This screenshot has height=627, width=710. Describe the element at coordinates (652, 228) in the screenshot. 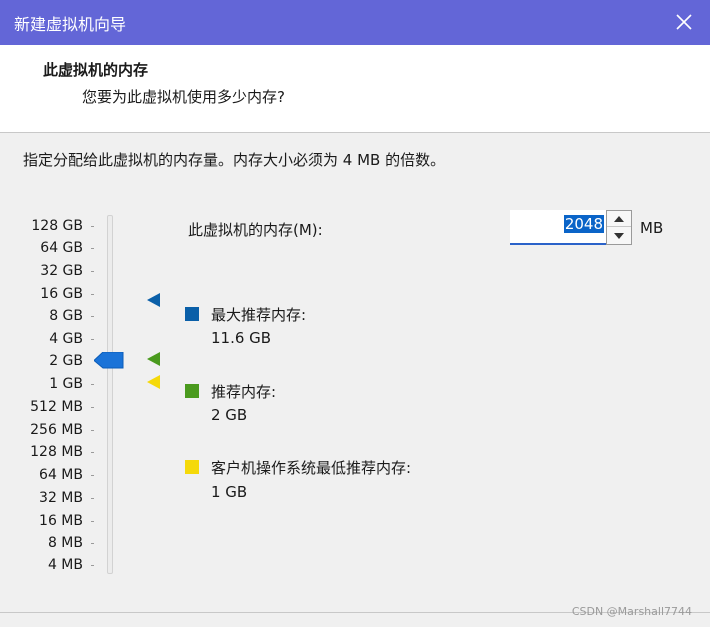

I see `memory-unit: MB` at that location.